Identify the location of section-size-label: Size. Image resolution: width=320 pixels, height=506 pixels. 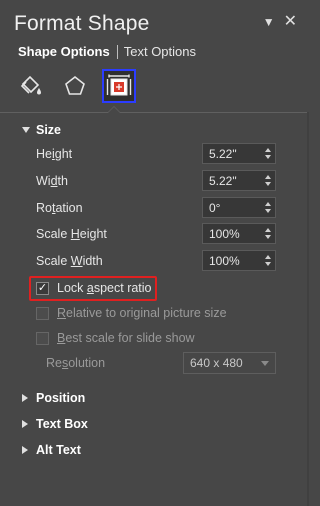
(49, 130).